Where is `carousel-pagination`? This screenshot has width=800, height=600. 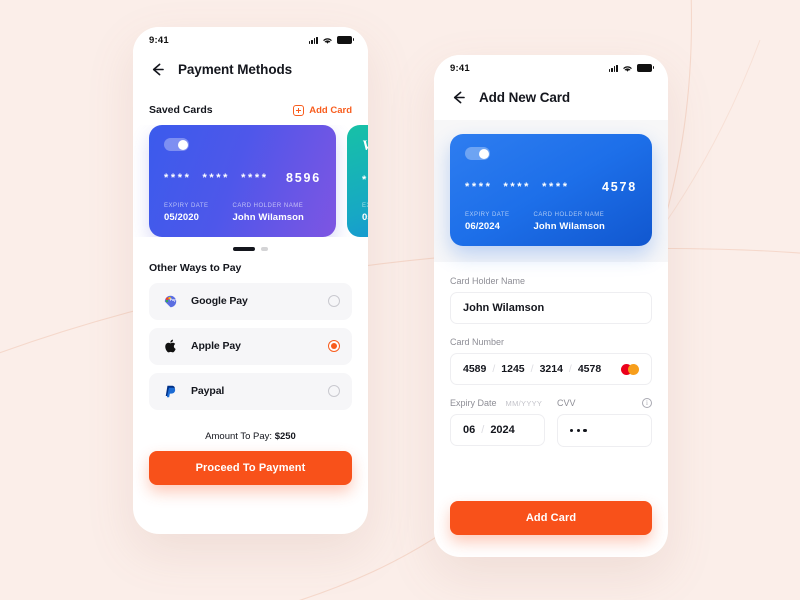
carousel-pagination is located at coordinates (250, 248).